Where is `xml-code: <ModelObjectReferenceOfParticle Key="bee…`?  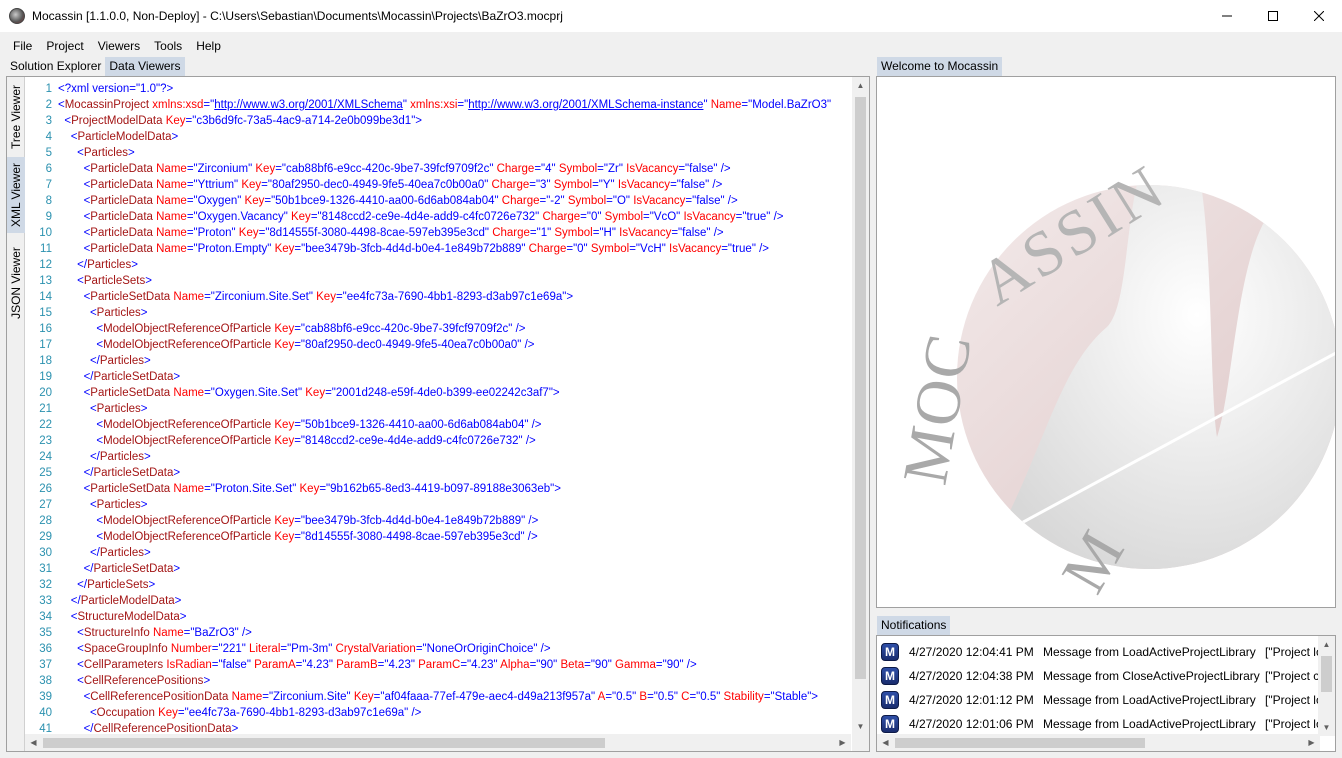 xml-code: <ModelObjectReferenceOfParticle Key="bee… is located at coordinates (317, 521).